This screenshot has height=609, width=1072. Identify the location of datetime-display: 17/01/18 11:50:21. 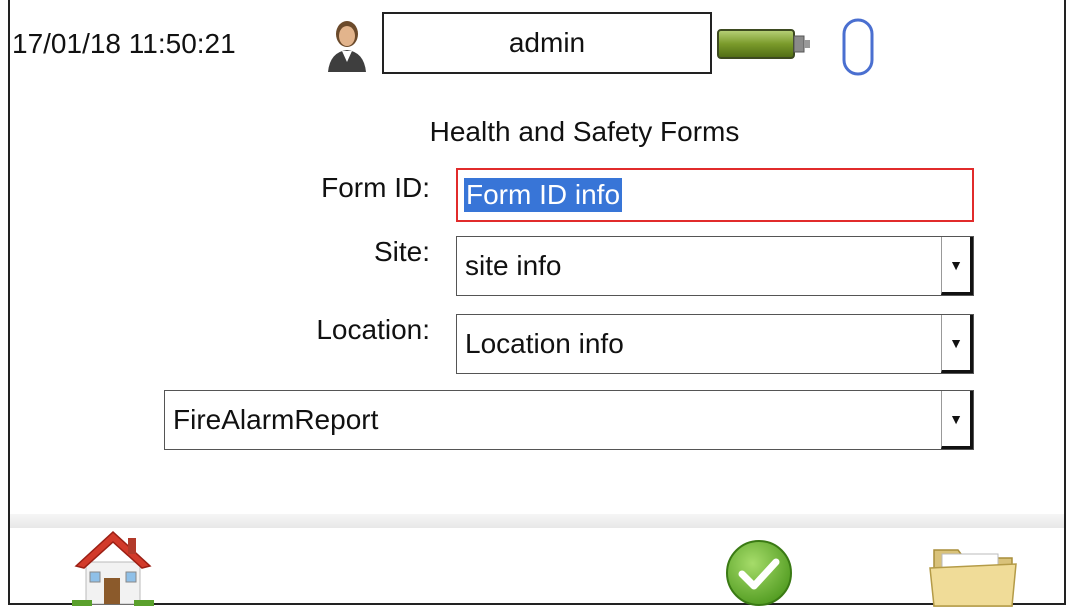
(124, 43).